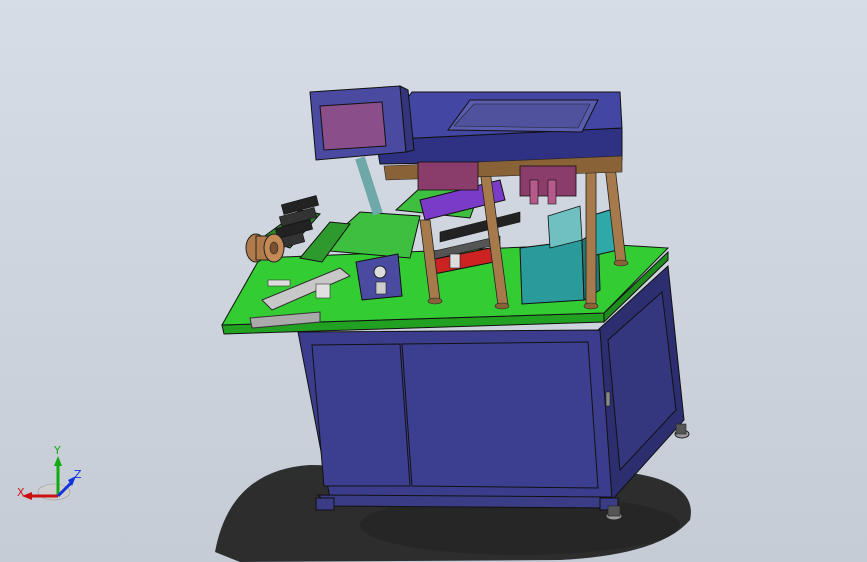 The image size is (867, 562). What do you see at coordinates (361, 415) in the screenshot?
I see `cabinet-door-left` at bounding box center [361, 415].